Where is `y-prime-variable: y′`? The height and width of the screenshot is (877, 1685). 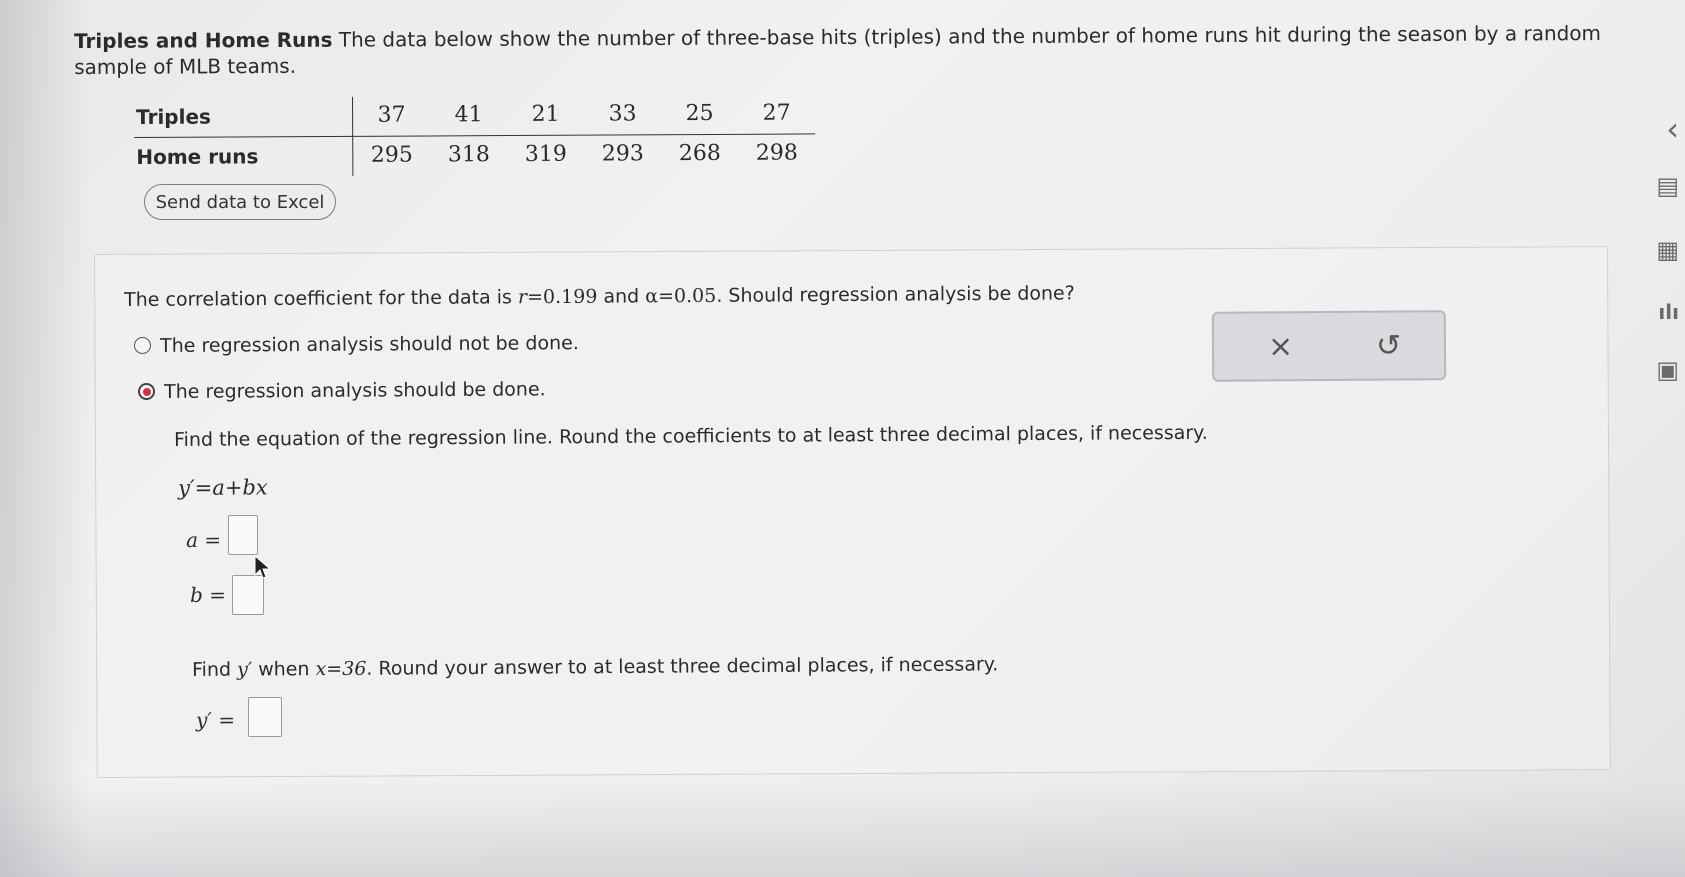 y-prime-variable: y′ is located at coordinates (244, 669).